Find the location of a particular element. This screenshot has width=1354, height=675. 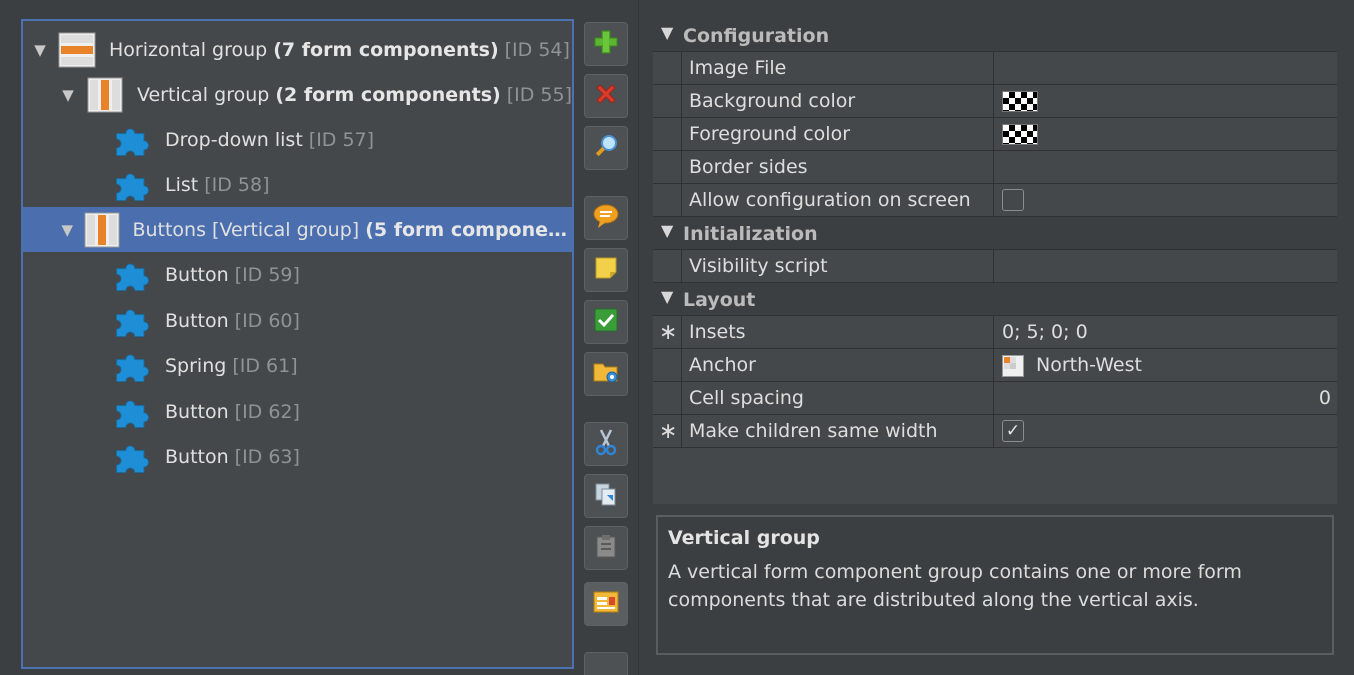

same-width-checkbox: ✓ is located at coordinates (1013, 431).